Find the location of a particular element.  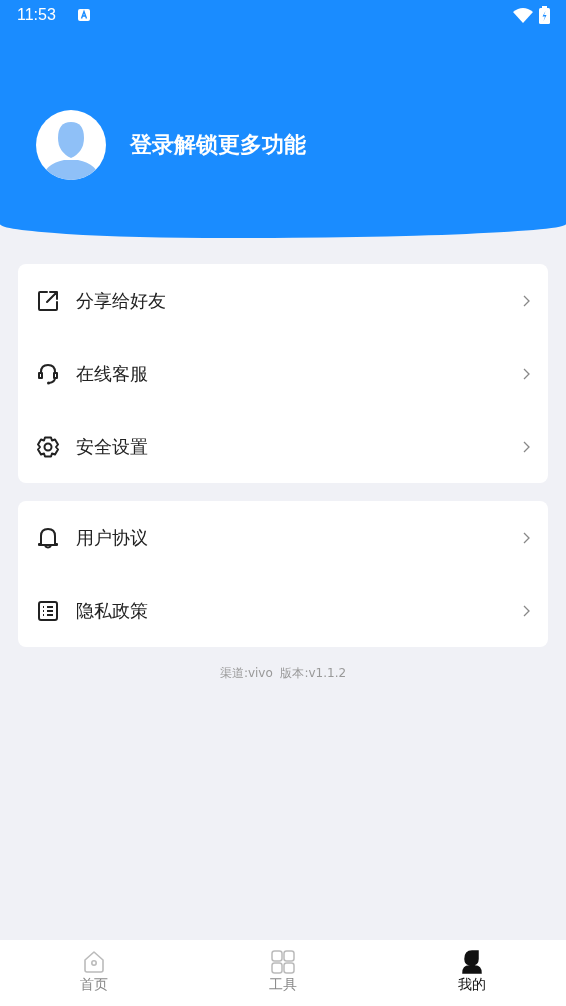

avatar-icon is located at coordinates (71, 145).